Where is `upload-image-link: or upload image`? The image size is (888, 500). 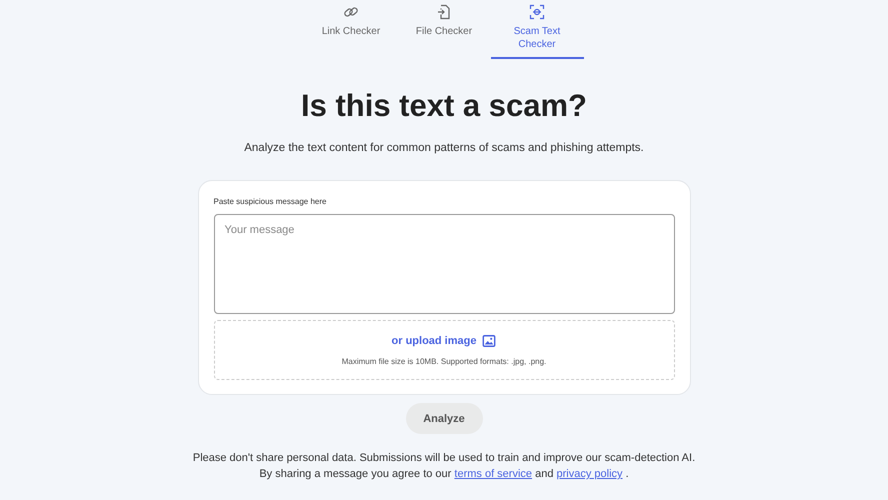
upload-image-link: or upload image is located at coordinates (434, 341).